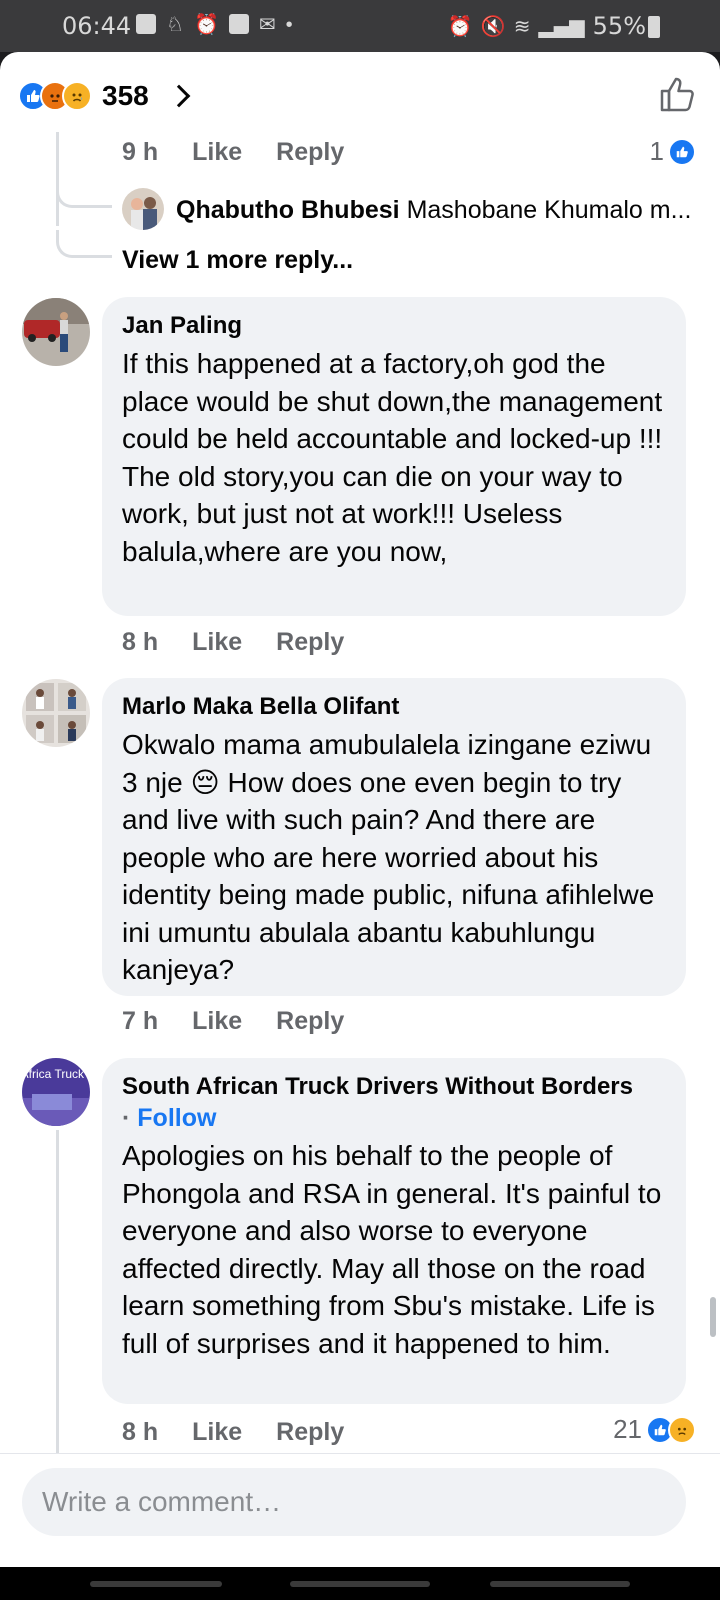 Image resolution: width=720 pixels, height=1600 pixels. Describe the element at coordinates (179, 96) in the screenshot. I see `chevron-right-icon` at that location.